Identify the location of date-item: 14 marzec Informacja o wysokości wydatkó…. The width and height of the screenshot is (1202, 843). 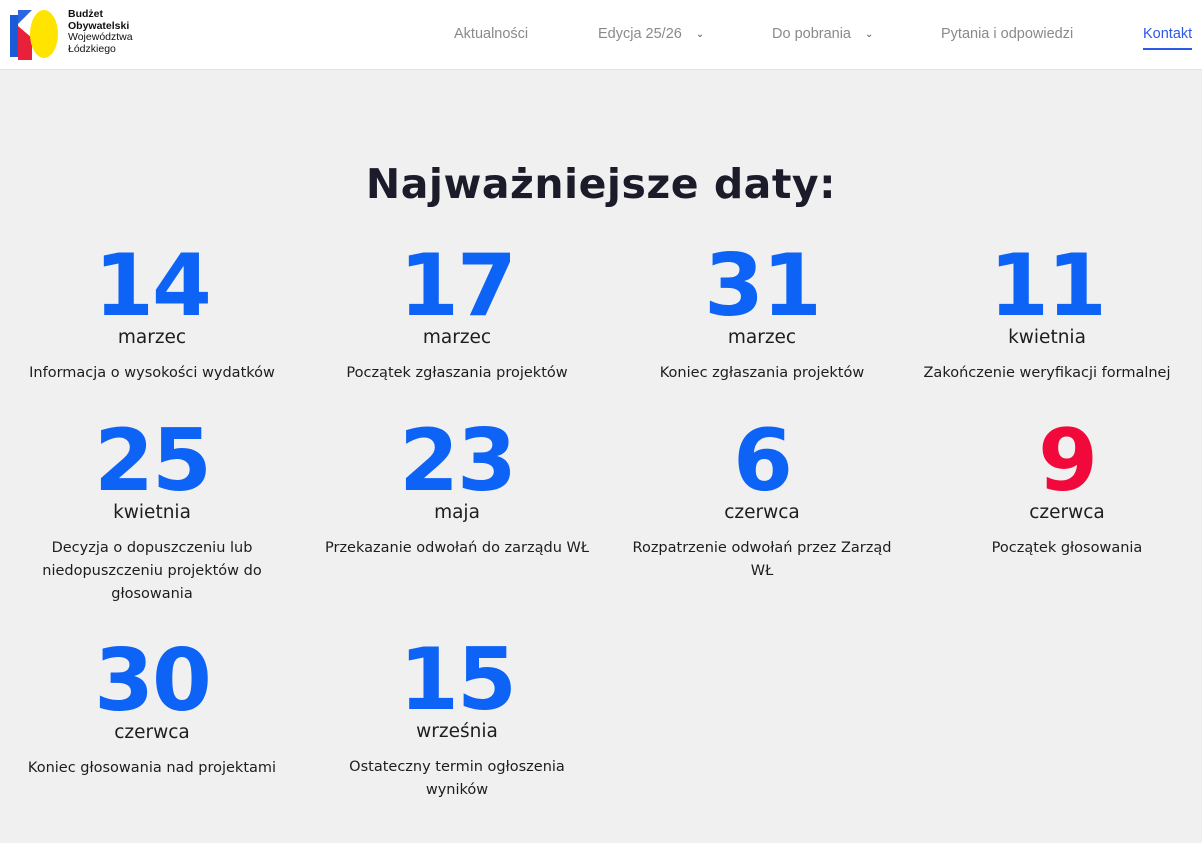
(152, 314).